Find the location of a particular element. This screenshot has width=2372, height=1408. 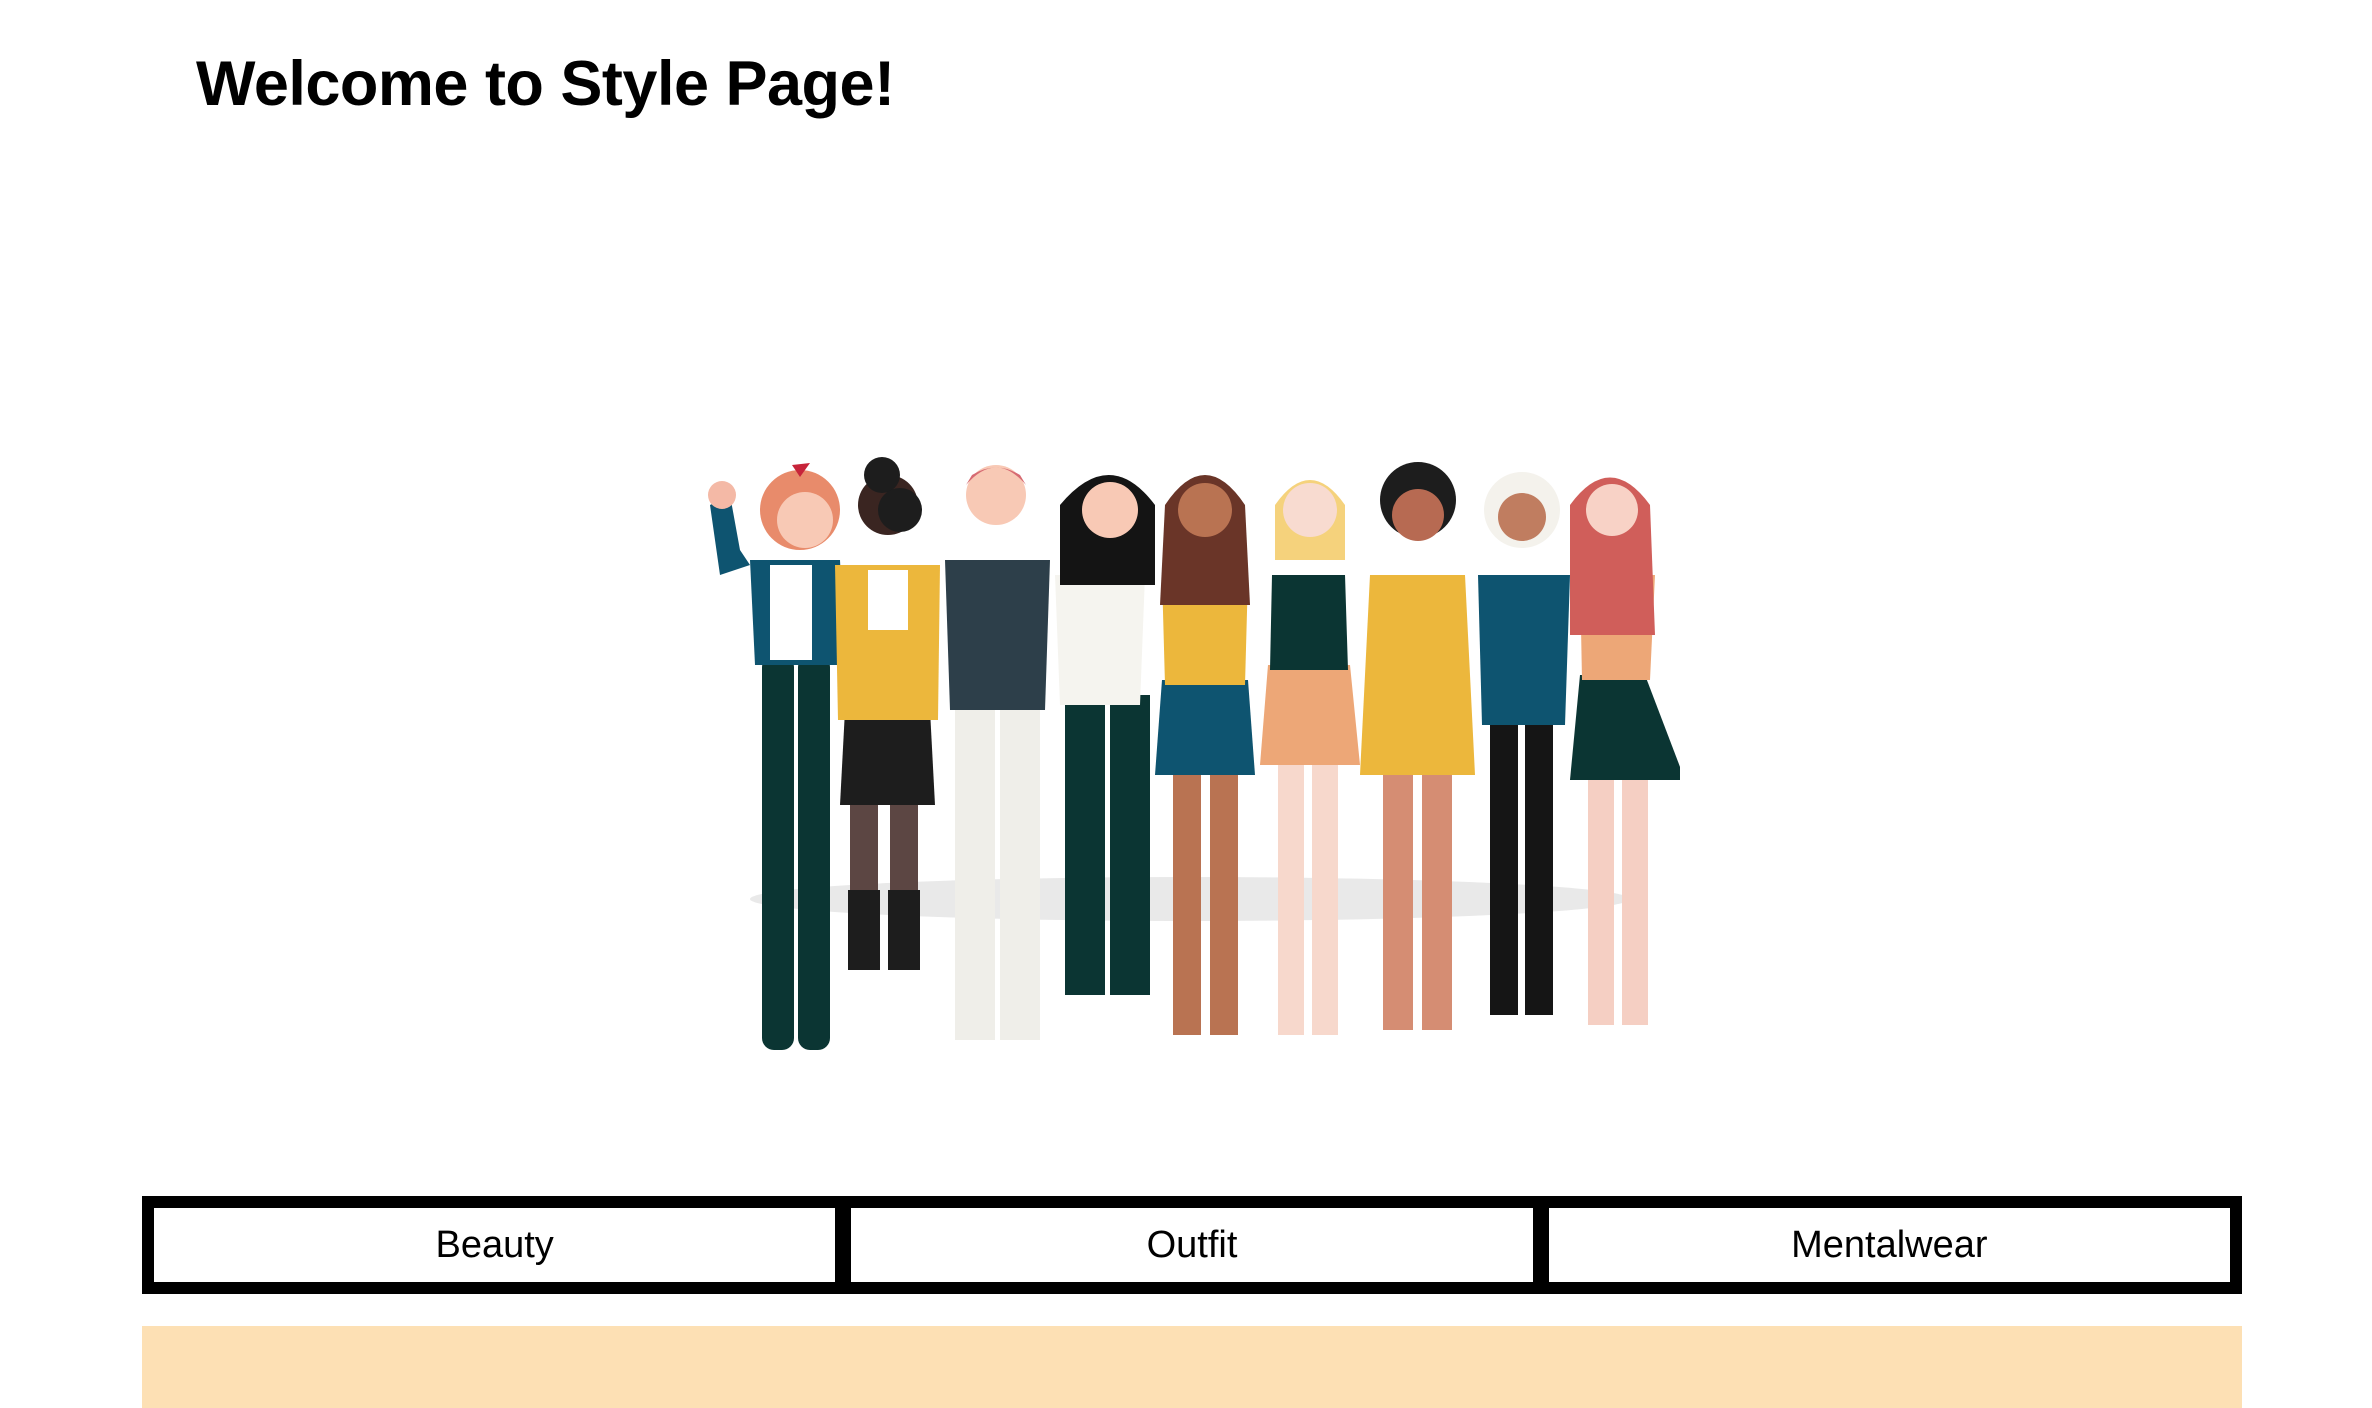

tab-beauty: Beauty is located at coordinates (495, 1245).